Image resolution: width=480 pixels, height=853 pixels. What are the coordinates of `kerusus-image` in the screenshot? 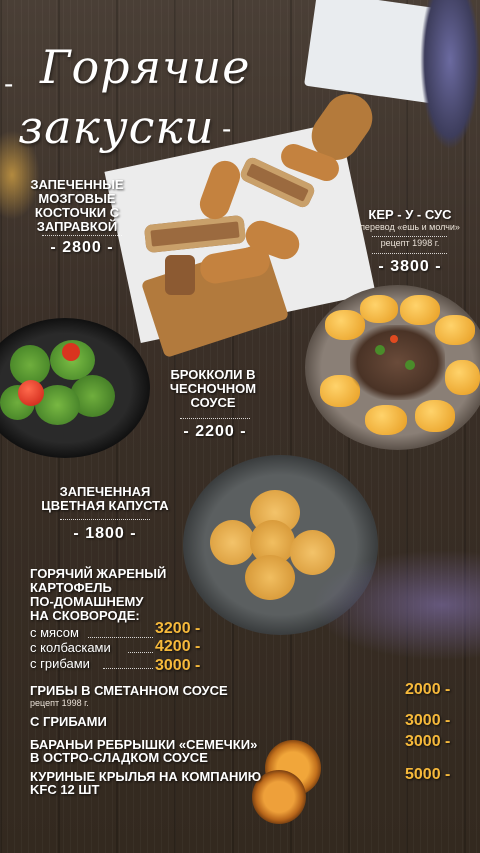 It's located at (397, 365).